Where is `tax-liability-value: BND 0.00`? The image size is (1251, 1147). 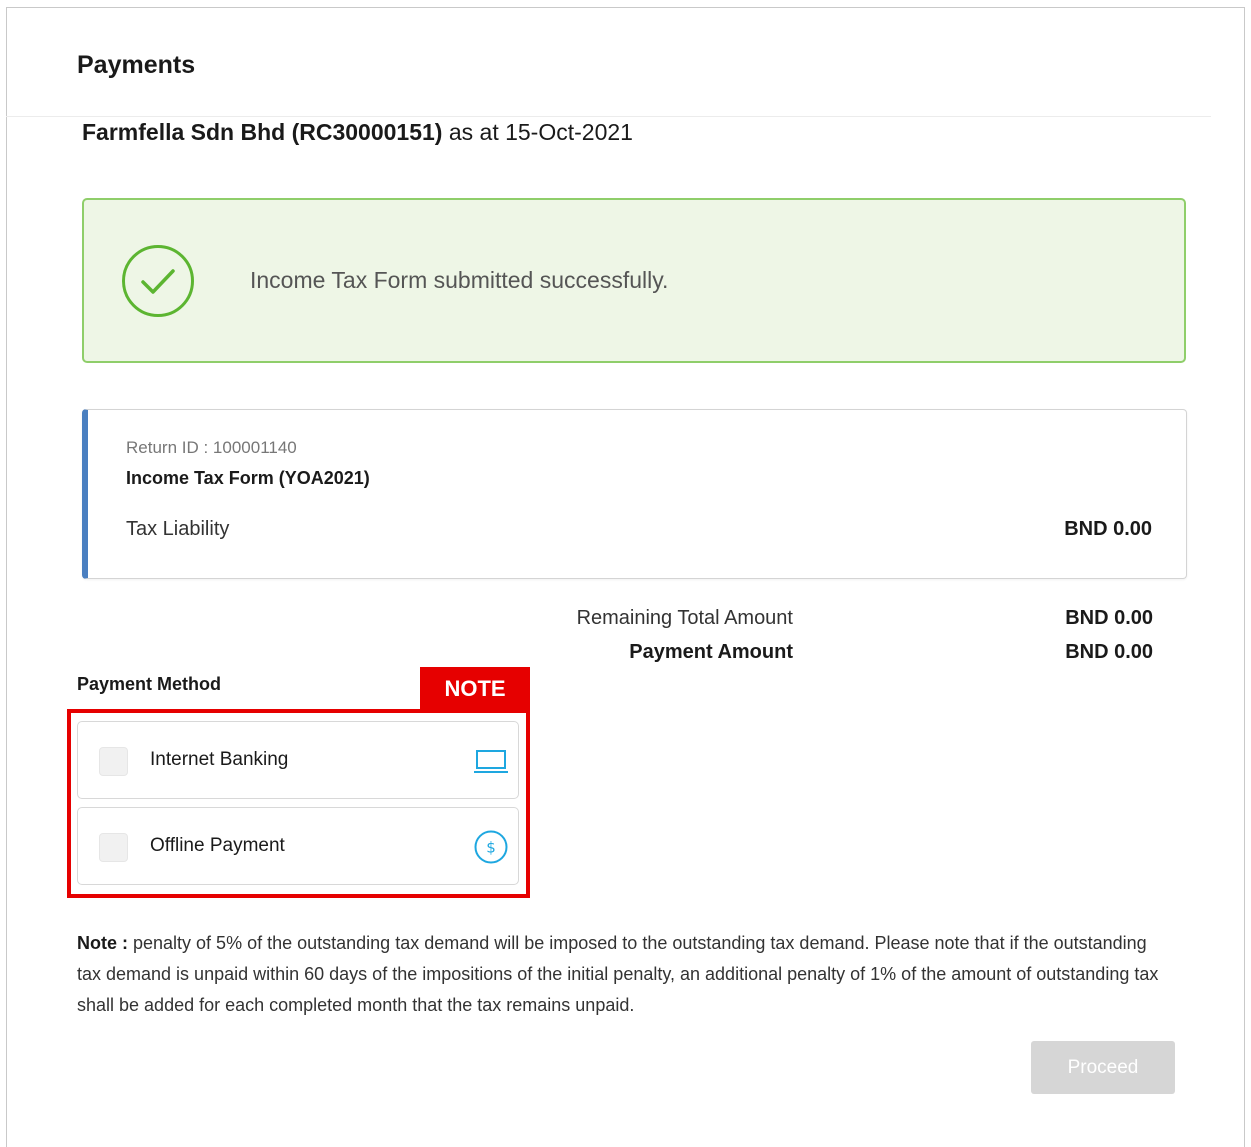
tax-liability-value: BND 0.00 is located at coordinates (1108, 529).